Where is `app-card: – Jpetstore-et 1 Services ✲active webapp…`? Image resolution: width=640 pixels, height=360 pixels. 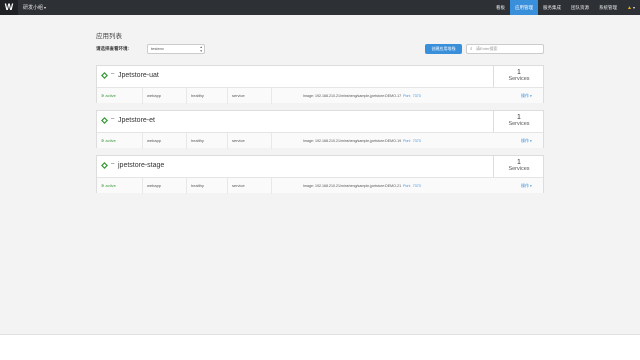 app-card: – Jpetstore-et 1 Services ✲active webapp… is located at coordinates (320, 129).